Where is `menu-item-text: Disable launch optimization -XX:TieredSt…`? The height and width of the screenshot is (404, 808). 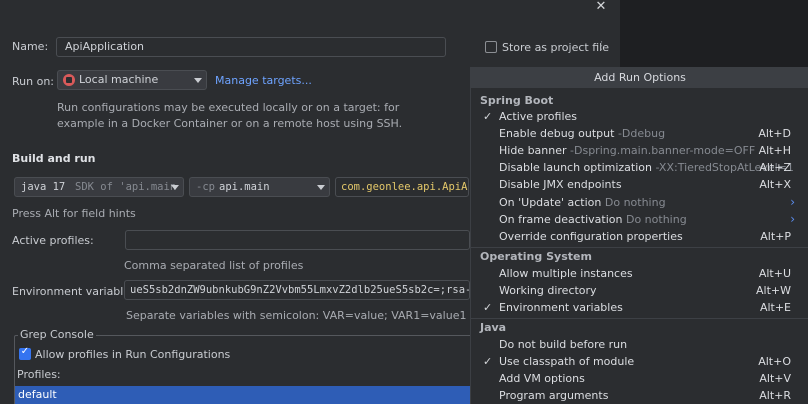 menu-item-text: Disable launch optimization -XX:TieredSt… is located at coordinates (646, 167).